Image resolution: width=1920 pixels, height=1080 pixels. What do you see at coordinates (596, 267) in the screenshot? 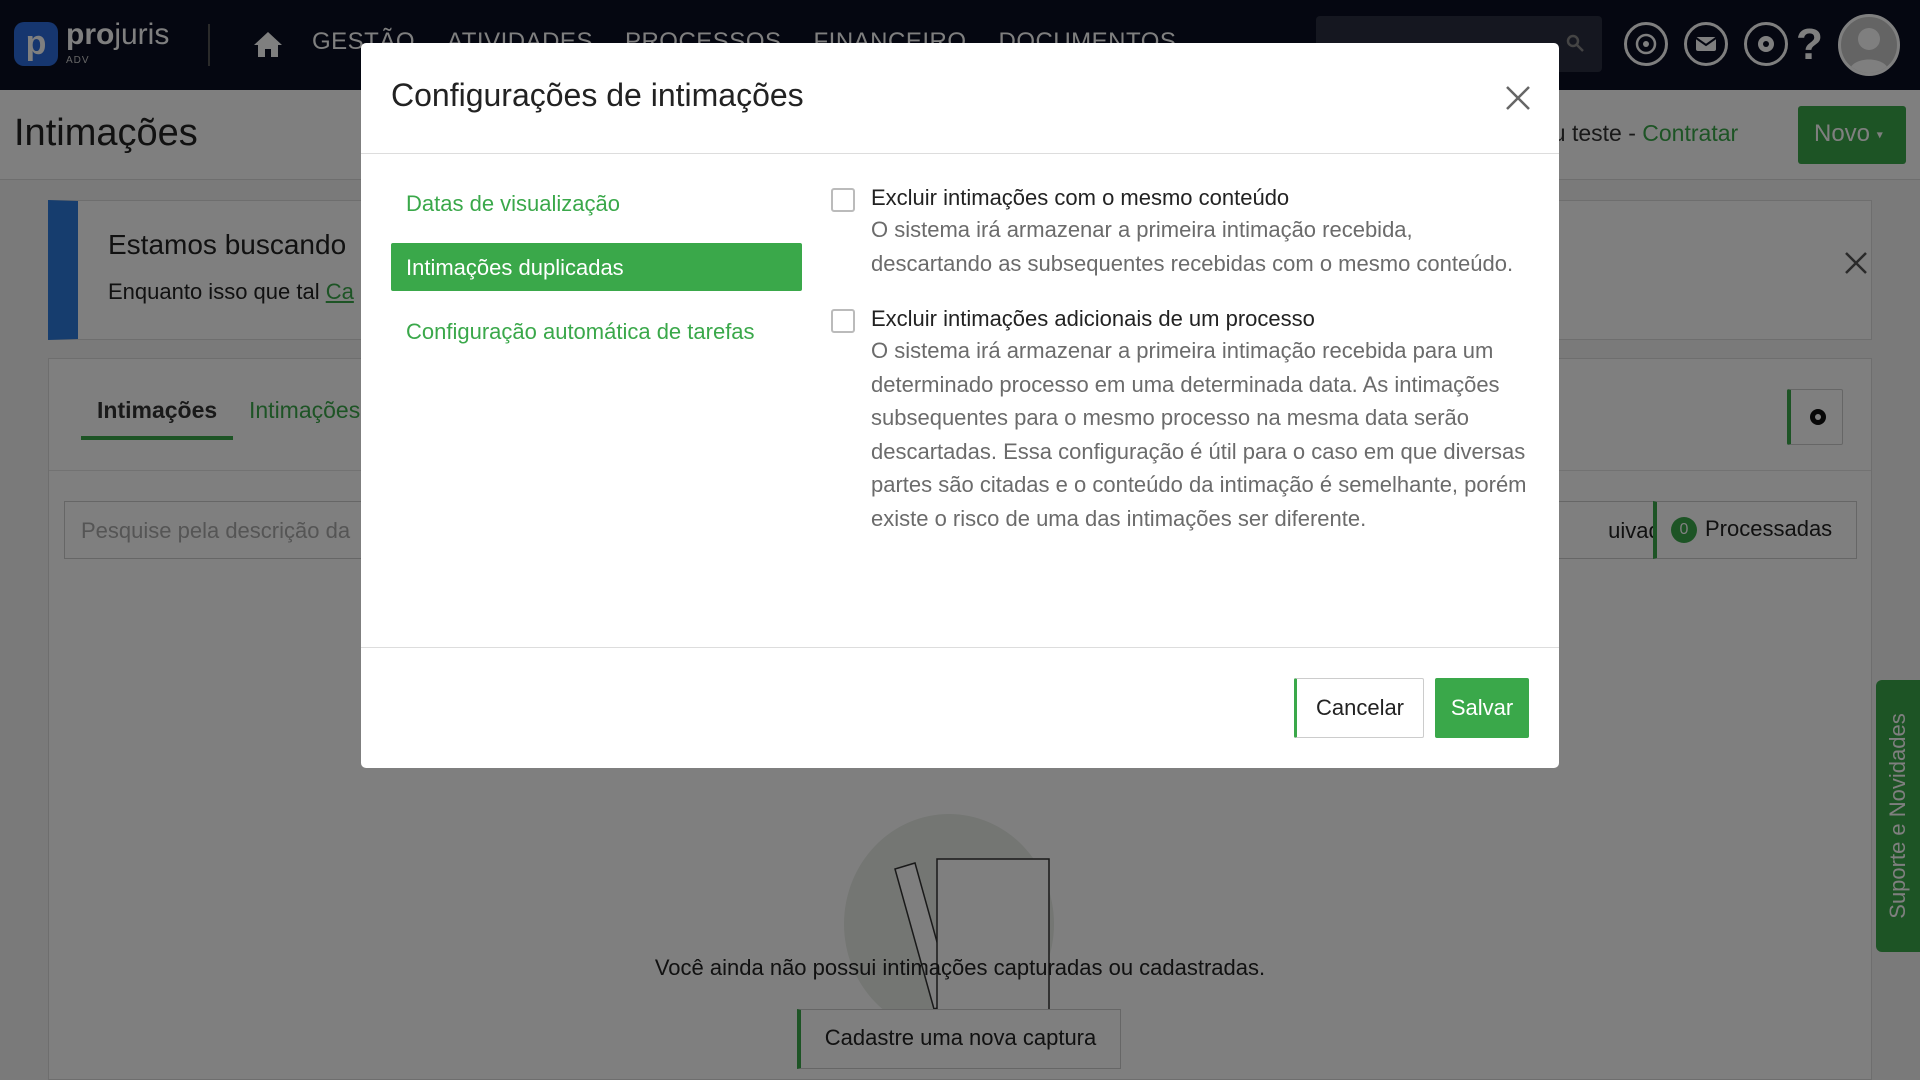
I see `menu-item-intimacoes-duplicadas: Intimações duplicadas` at bounding box center [596, 267].